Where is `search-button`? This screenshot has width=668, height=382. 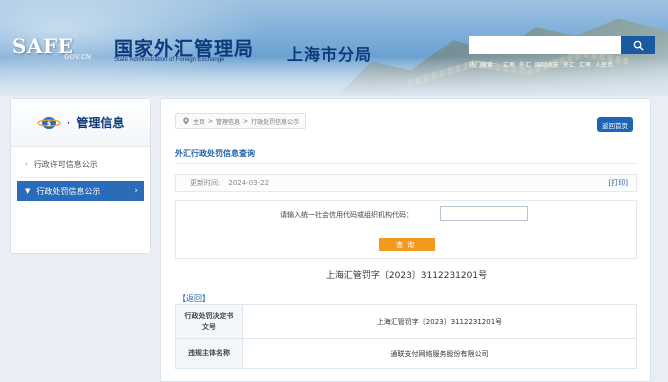
search-button is located at coordinates (638, 45).